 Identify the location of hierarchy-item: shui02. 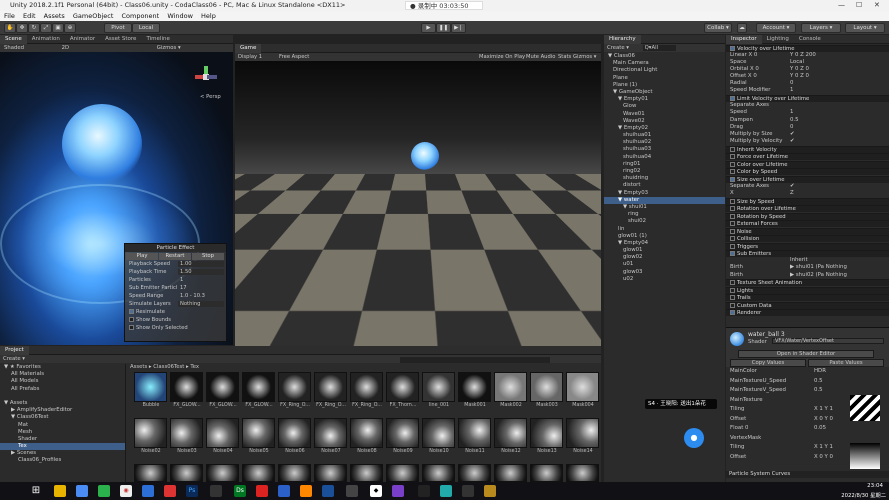
(664, 221).